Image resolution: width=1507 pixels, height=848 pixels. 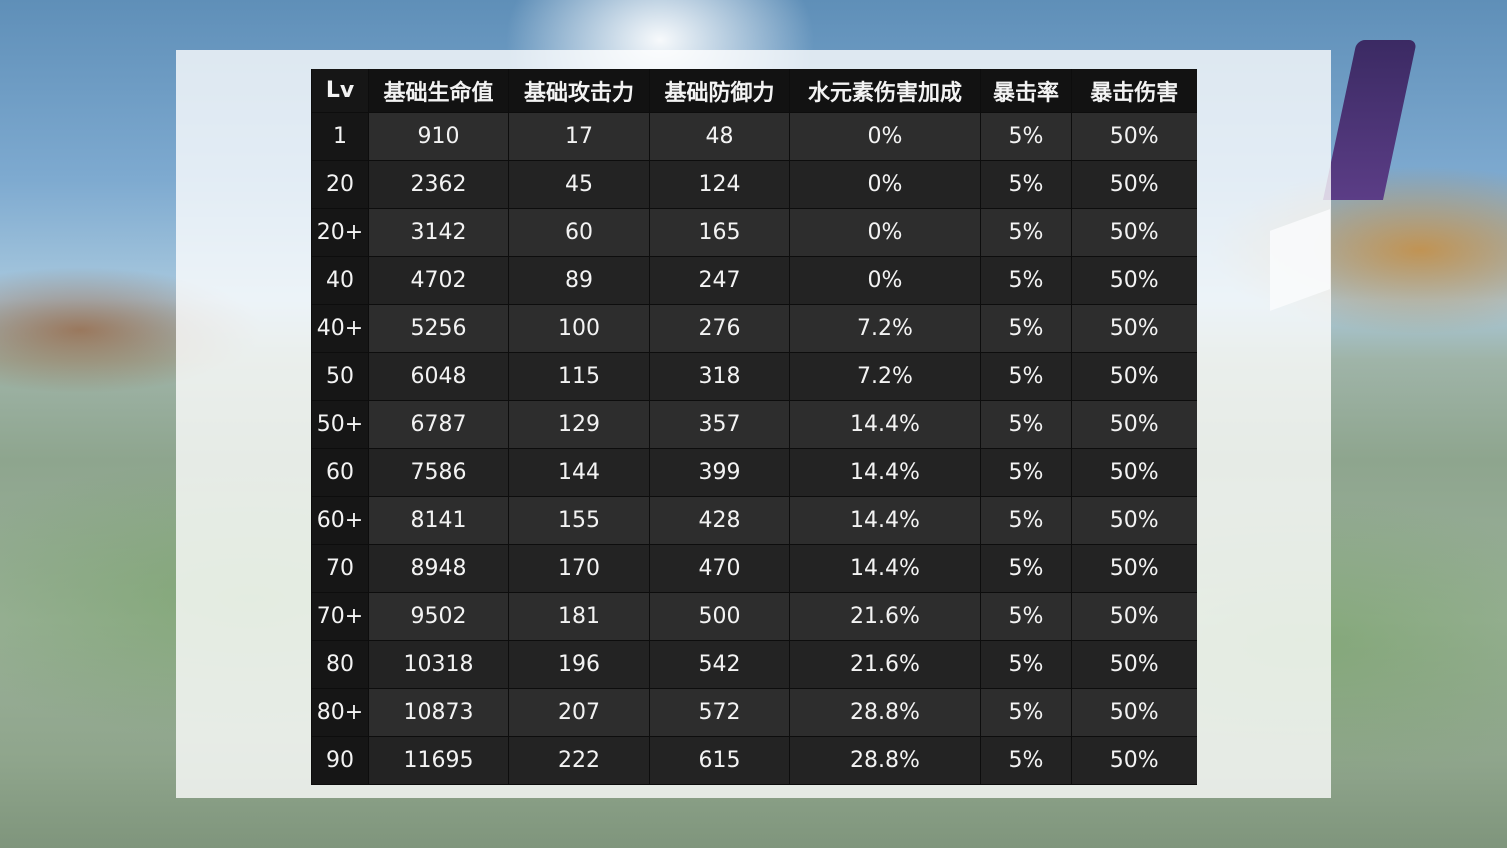 What do you see at coordinates (340, 328) in the screenshot?
I see `cell-level: 40+` at bounding box center [340, 328].